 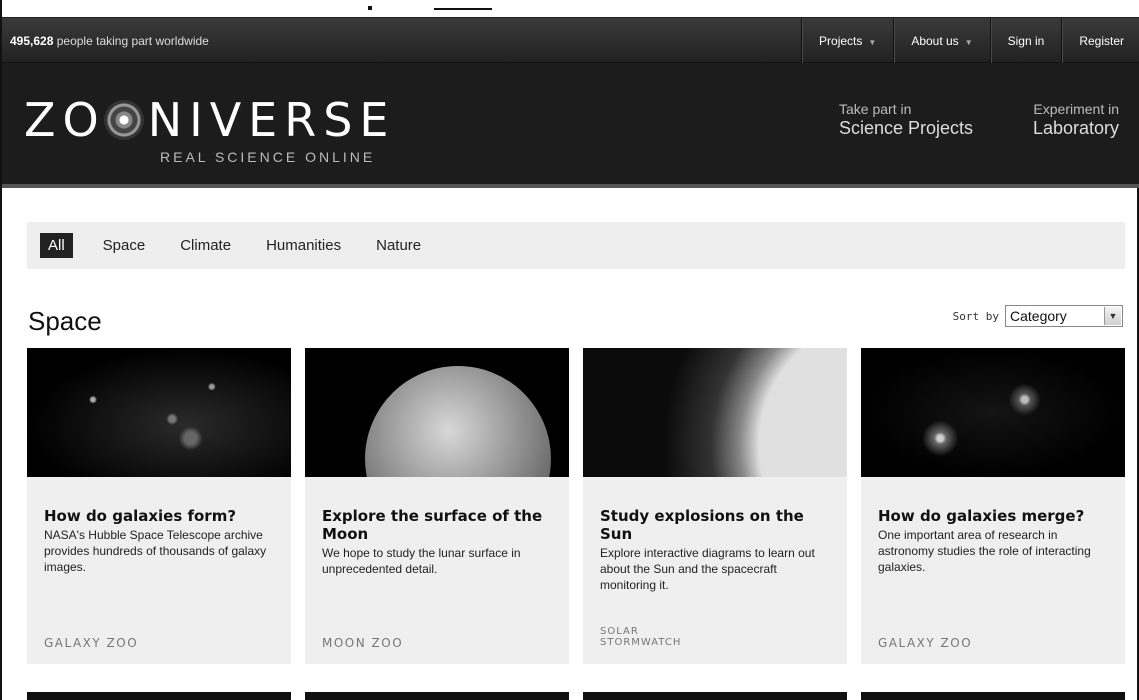 What do you see at coordinates (159, 412) in the screenshot?
I see `galaxy-cluster-image` at bounding box center [159, 412].